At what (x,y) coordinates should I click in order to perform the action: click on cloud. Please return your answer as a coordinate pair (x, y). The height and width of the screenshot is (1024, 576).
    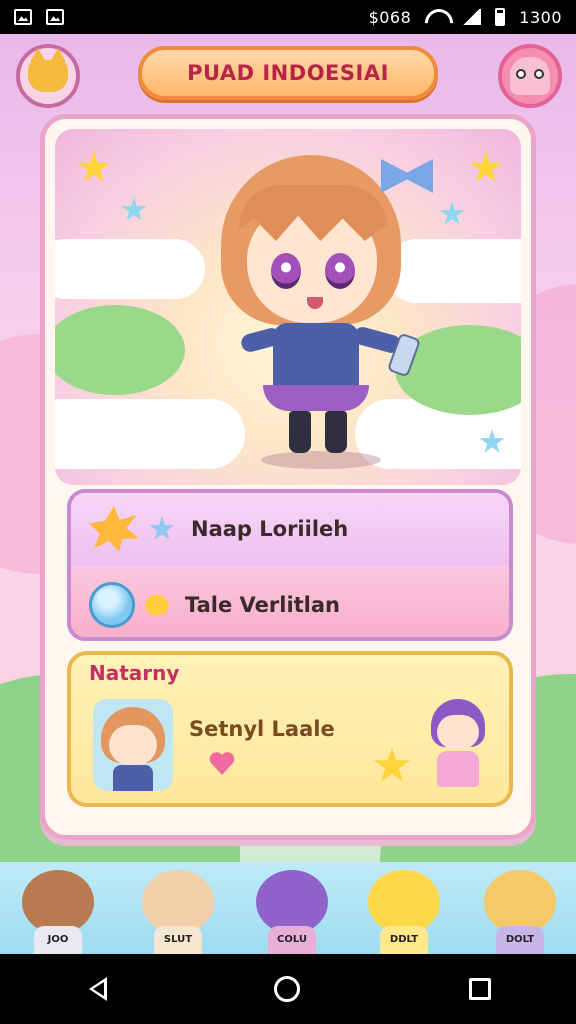
    Looking at the image, I should click on (130, 269).